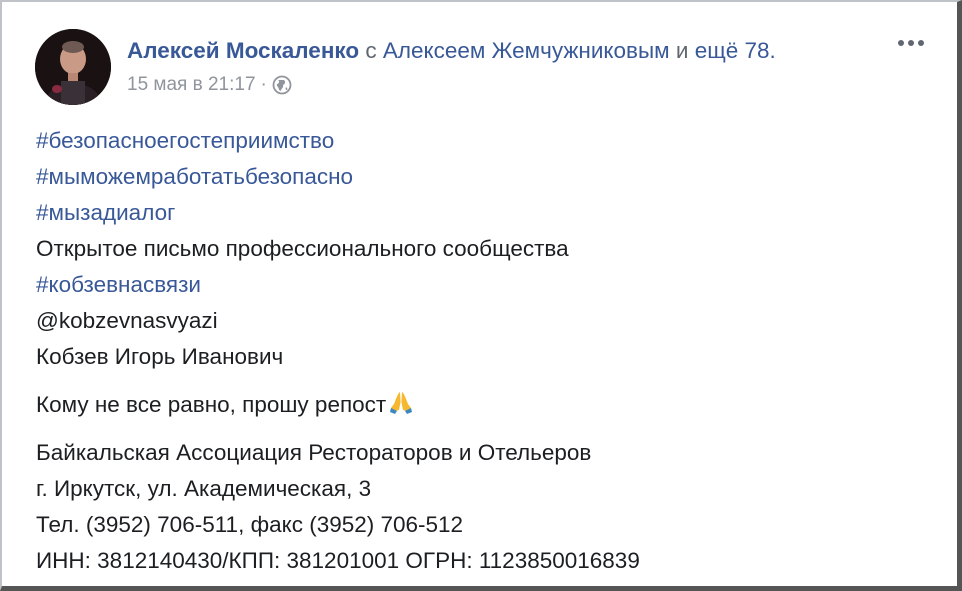 Image resolution: width=962 pixels, height=591 pixels. What do you see at coordinates (486, 285) in the screenshot?
I see `hashtag-link: #кобзевнасвязи` at bounding box center [486, 285].